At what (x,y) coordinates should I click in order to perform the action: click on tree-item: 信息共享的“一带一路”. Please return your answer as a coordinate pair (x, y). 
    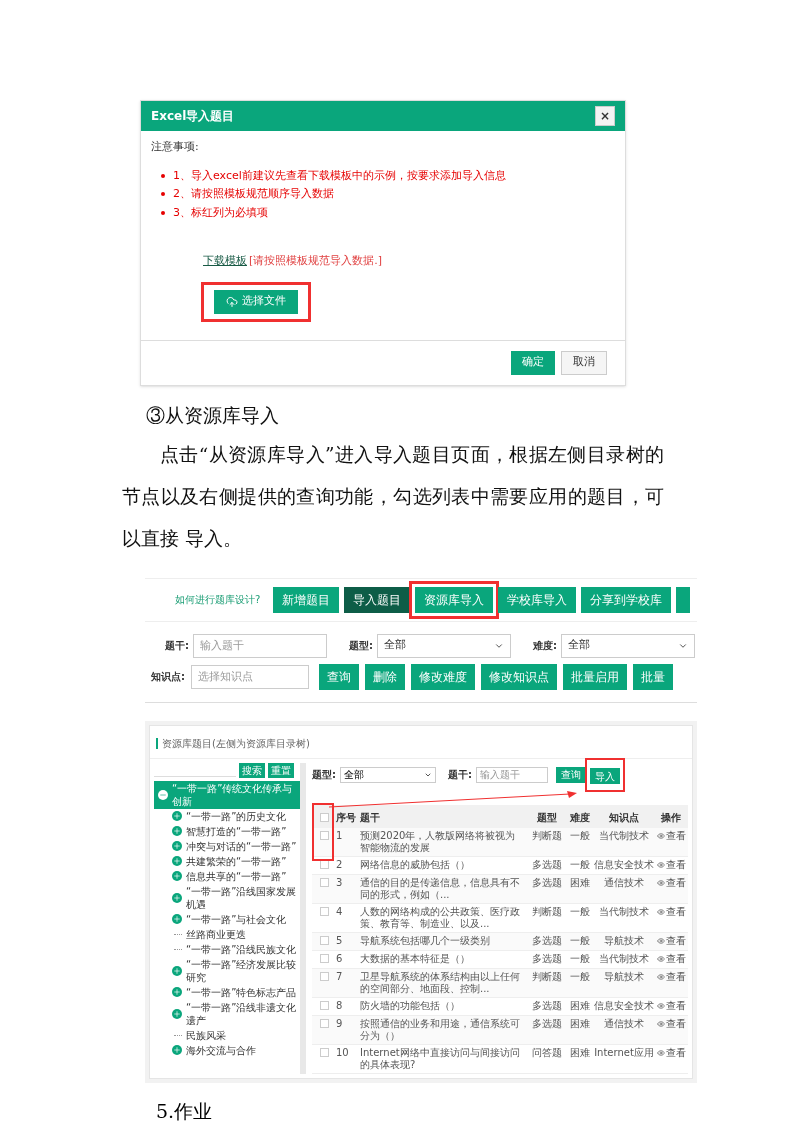
    Looking at the image, I should click on (227, 876).